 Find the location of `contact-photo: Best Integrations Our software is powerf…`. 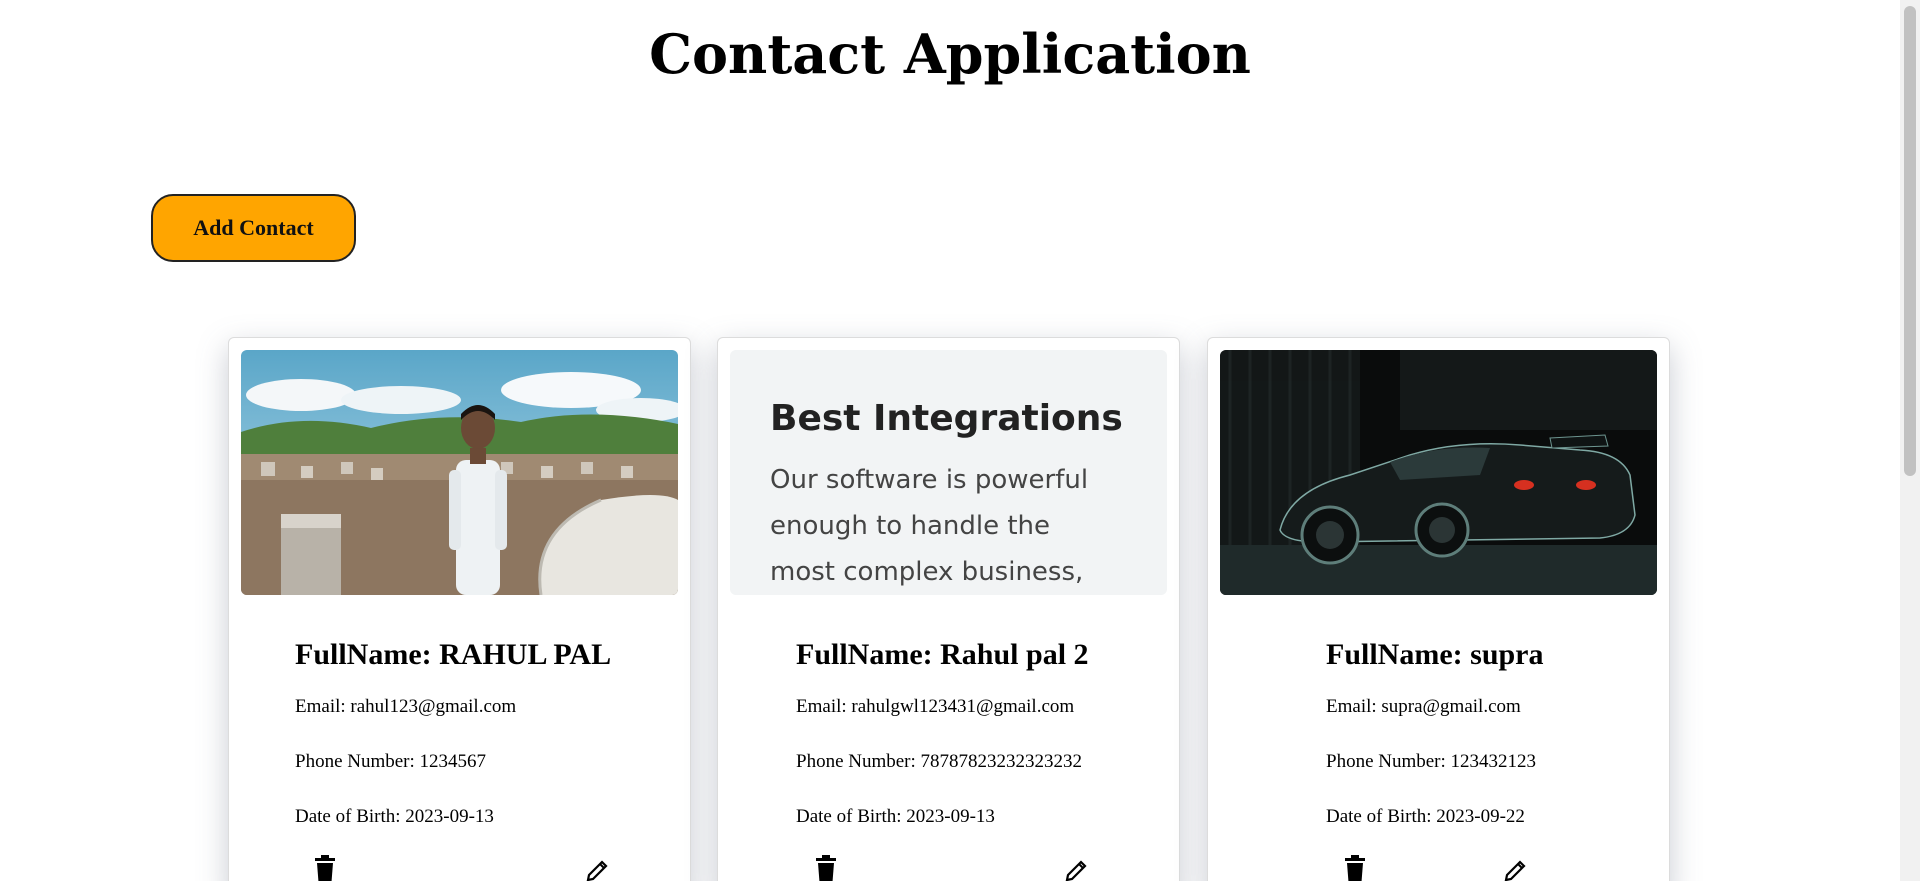

contact-photo: Best Integrations Our software is powerf… is located at coordinates (948, 472).